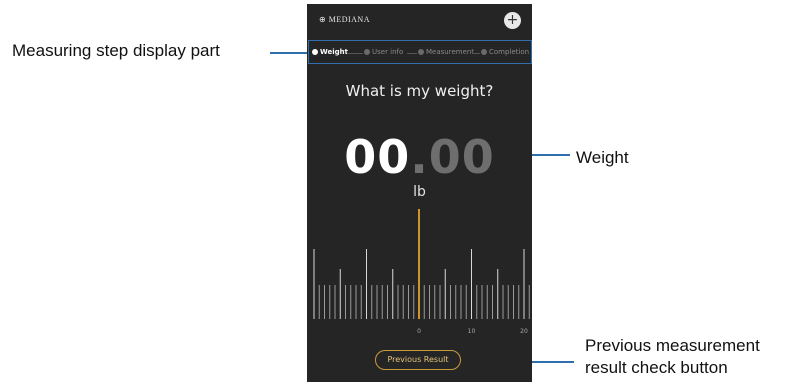 The image size is (798, 385). What do you see at coordinates (602, 157) in the screenshot?
I see `weight-callout-label: Weight` at bounding box center [602, 157].